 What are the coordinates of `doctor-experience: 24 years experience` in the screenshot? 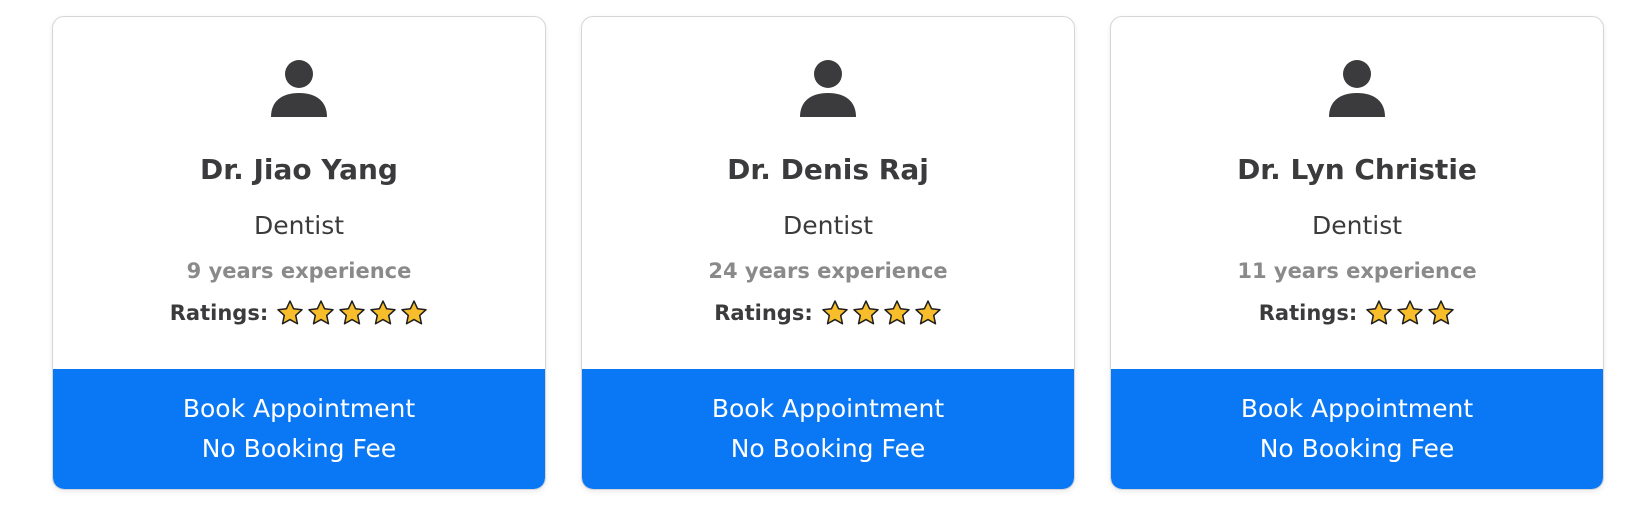 It's located at (828, 271).